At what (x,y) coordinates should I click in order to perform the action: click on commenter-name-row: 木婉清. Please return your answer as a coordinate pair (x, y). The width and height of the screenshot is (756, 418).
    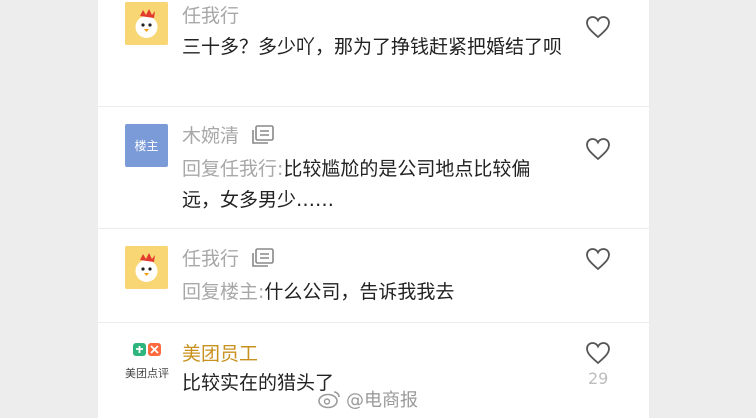
    Looking at the image, I should click on (228, 136).